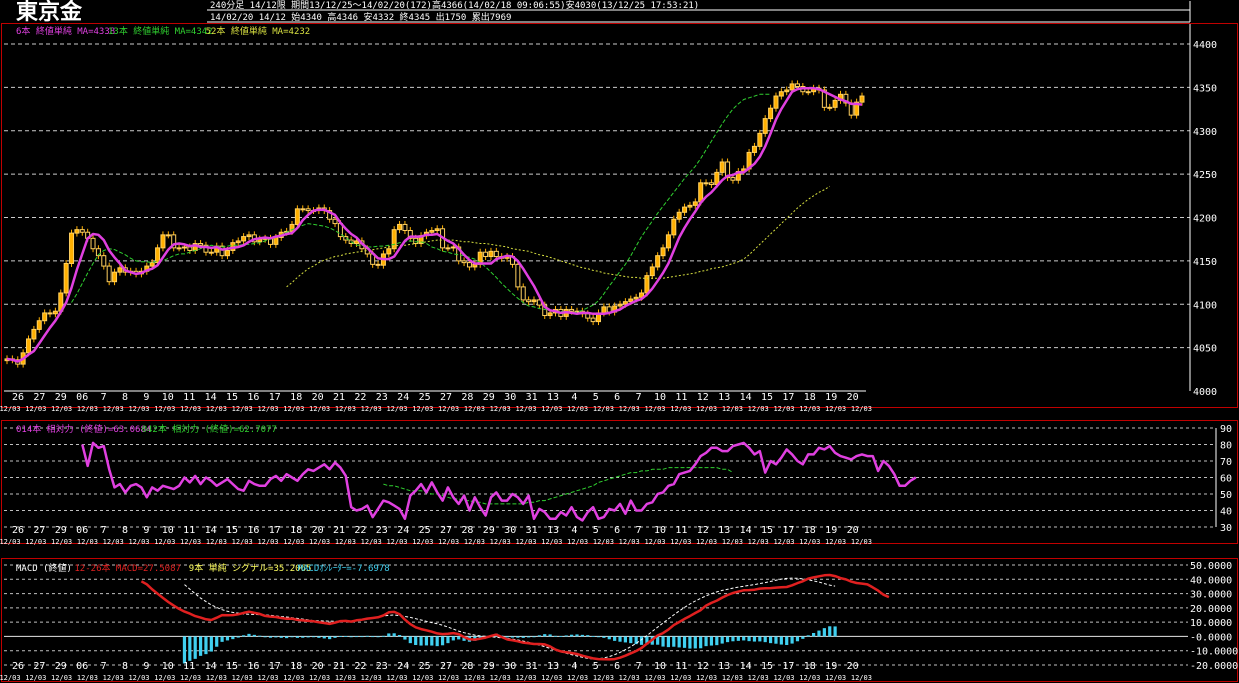 The width and height of the screenshot is (1239, 683). Describe the element at coordinates (339, 666) in the screenshot. I see `macd-tick-label: 21` at that location.